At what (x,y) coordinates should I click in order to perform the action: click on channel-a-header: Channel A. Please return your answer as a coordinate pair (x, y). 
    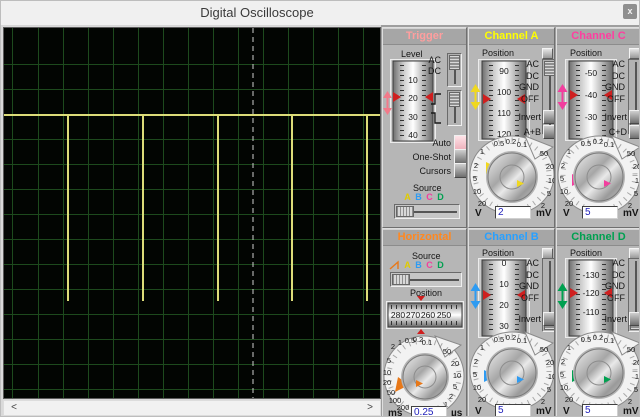
    Looking at the image, I should click on (511, 36).